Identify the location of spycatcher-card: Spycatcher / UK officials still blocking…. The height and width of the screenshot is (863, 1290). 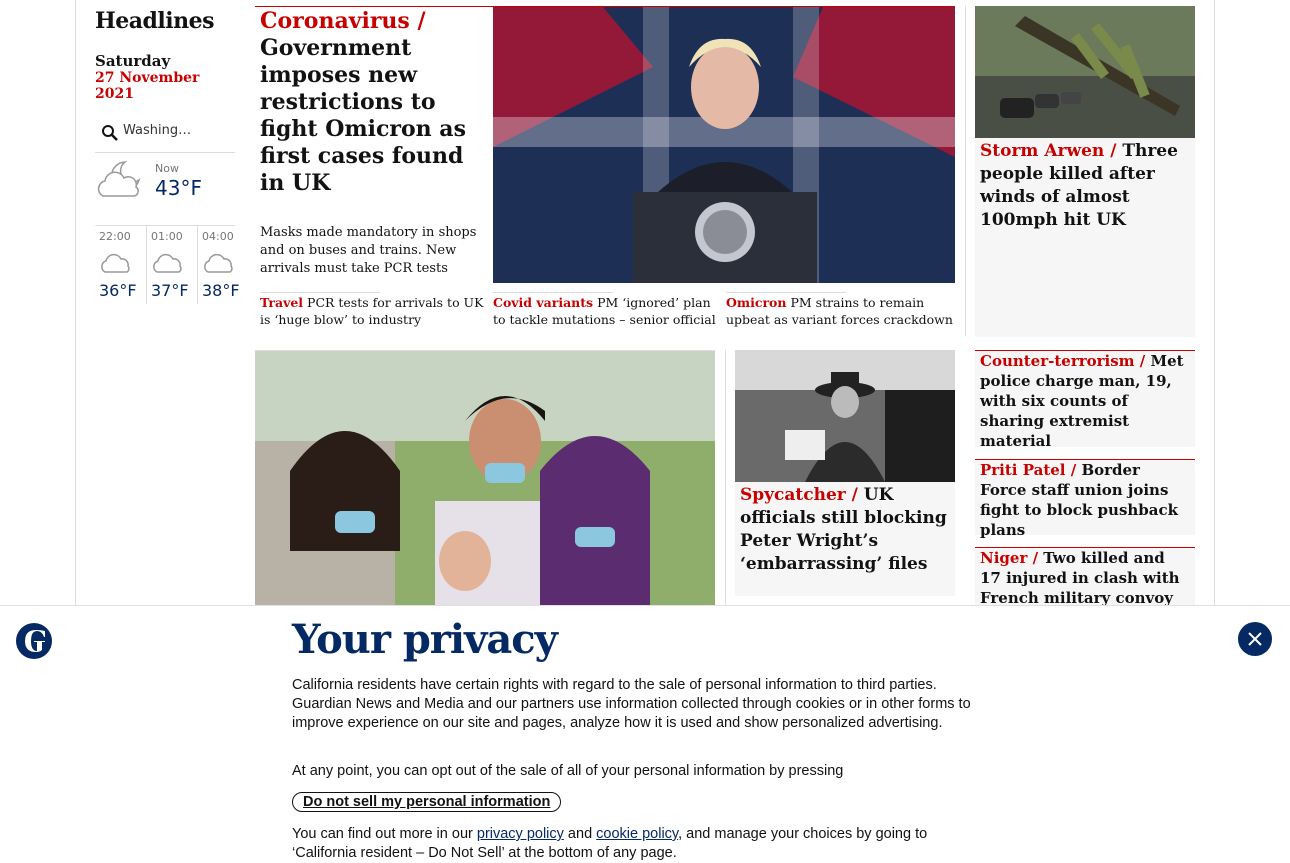
(845, 473).